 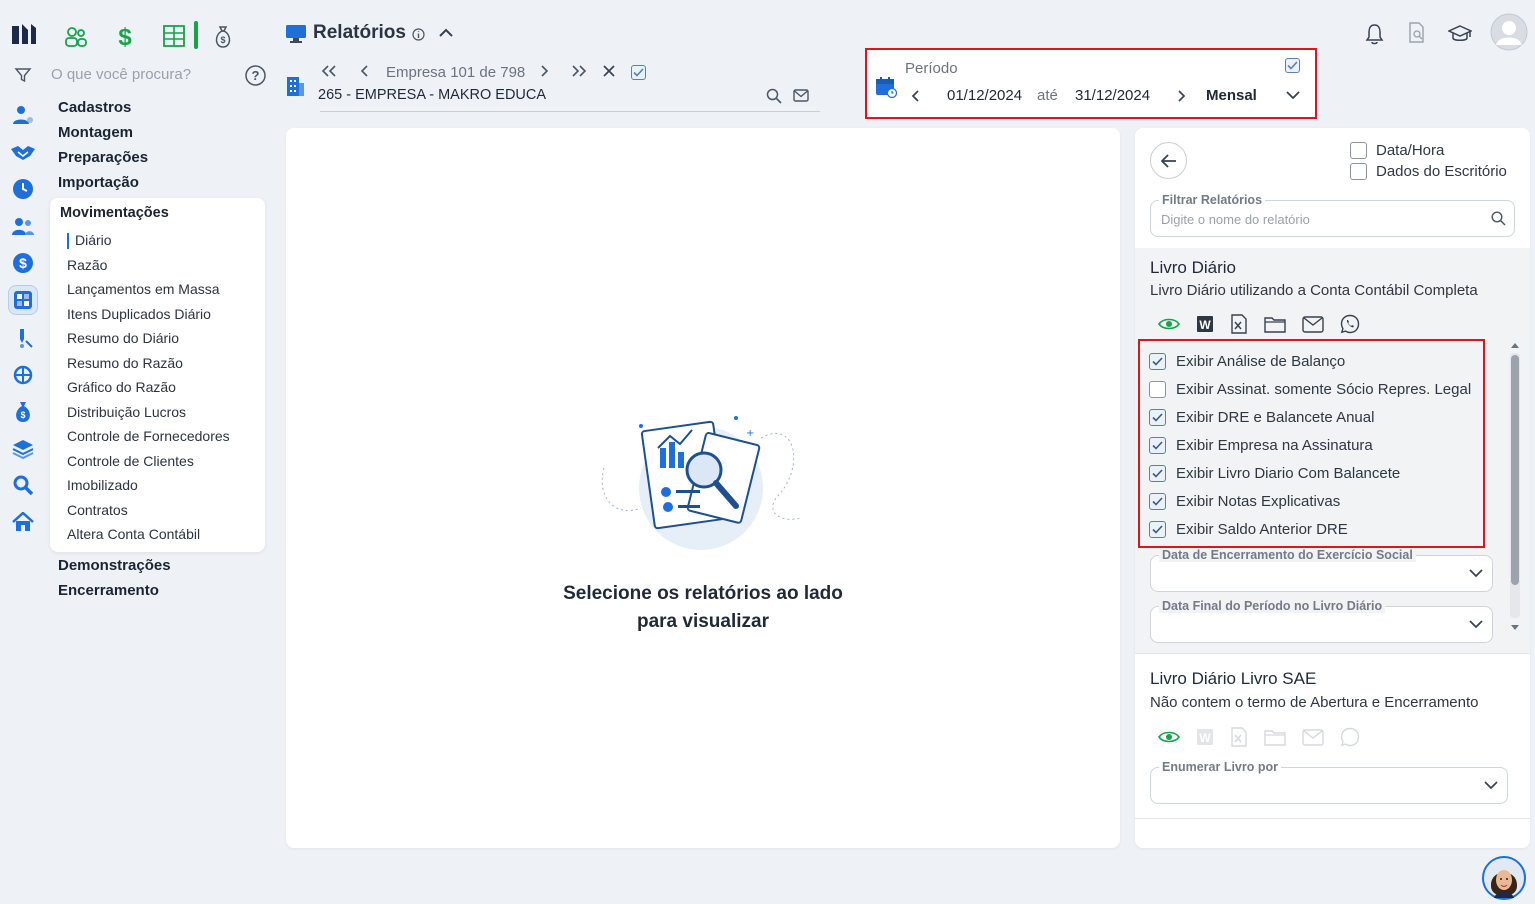 What do you see at coordinates (139, 314) in the screenshot?
I see `sub-item-itens-duplicados: Itens Duplicados Diário` at bounding box center [139, 314].